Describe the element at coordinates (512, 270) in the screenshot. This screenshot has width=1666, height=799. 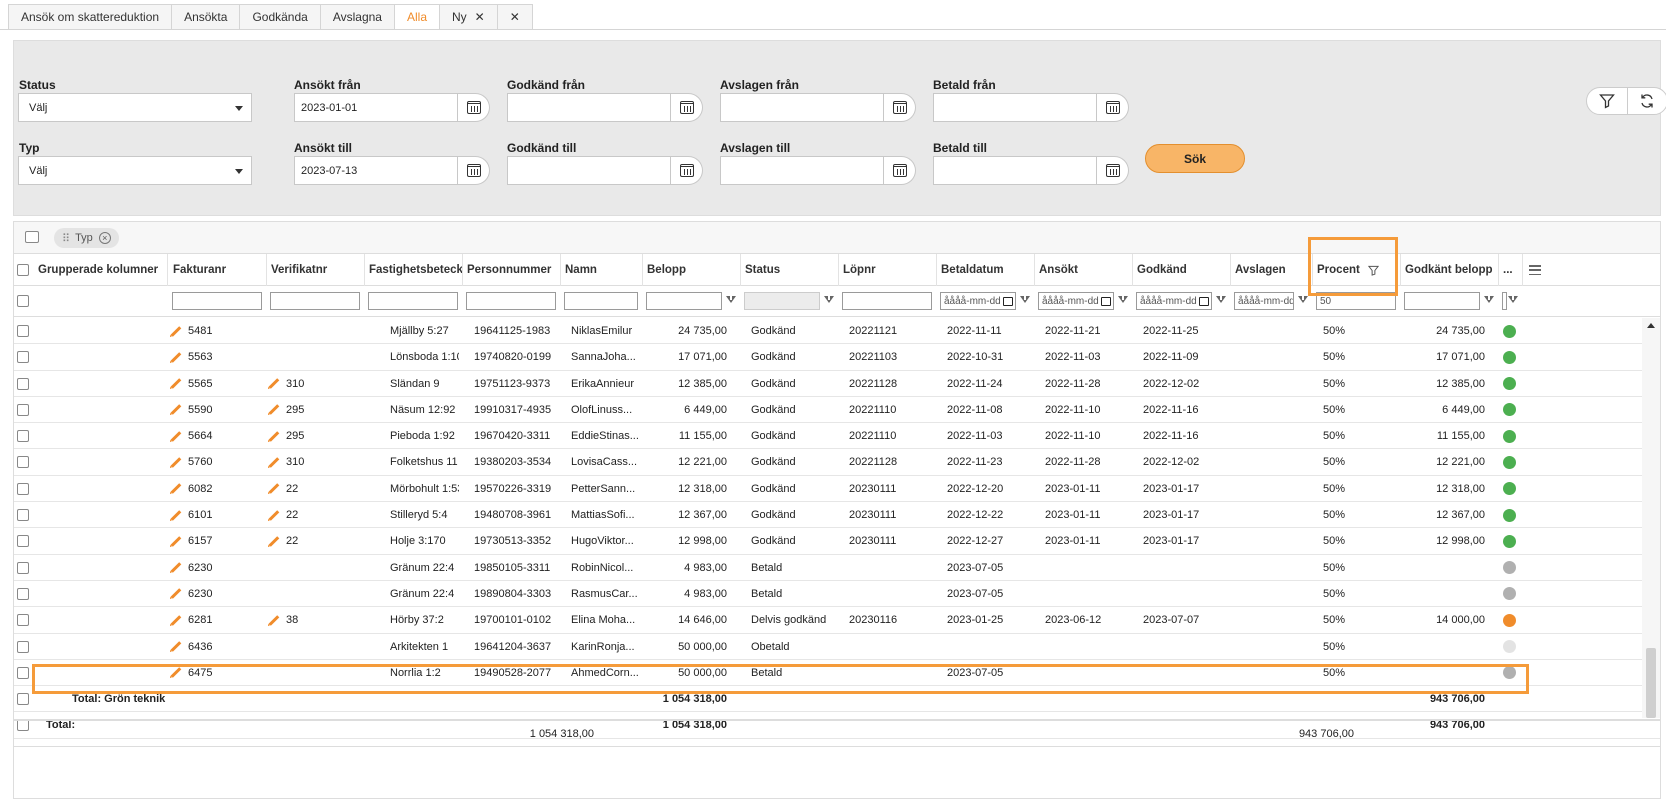
I see `column-header: Personnummer` at that location.